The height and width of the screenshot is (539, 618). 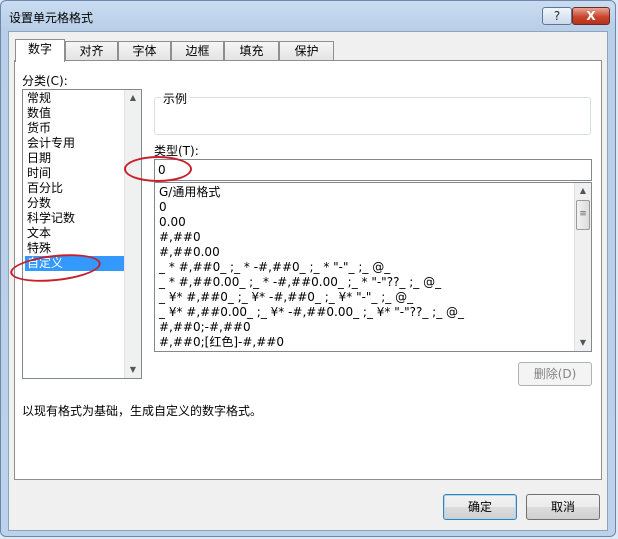 What do you see at coordinates (74, 188) in the screenshot?
I see `list-item: 百分比` at bounding box center [74, 188].